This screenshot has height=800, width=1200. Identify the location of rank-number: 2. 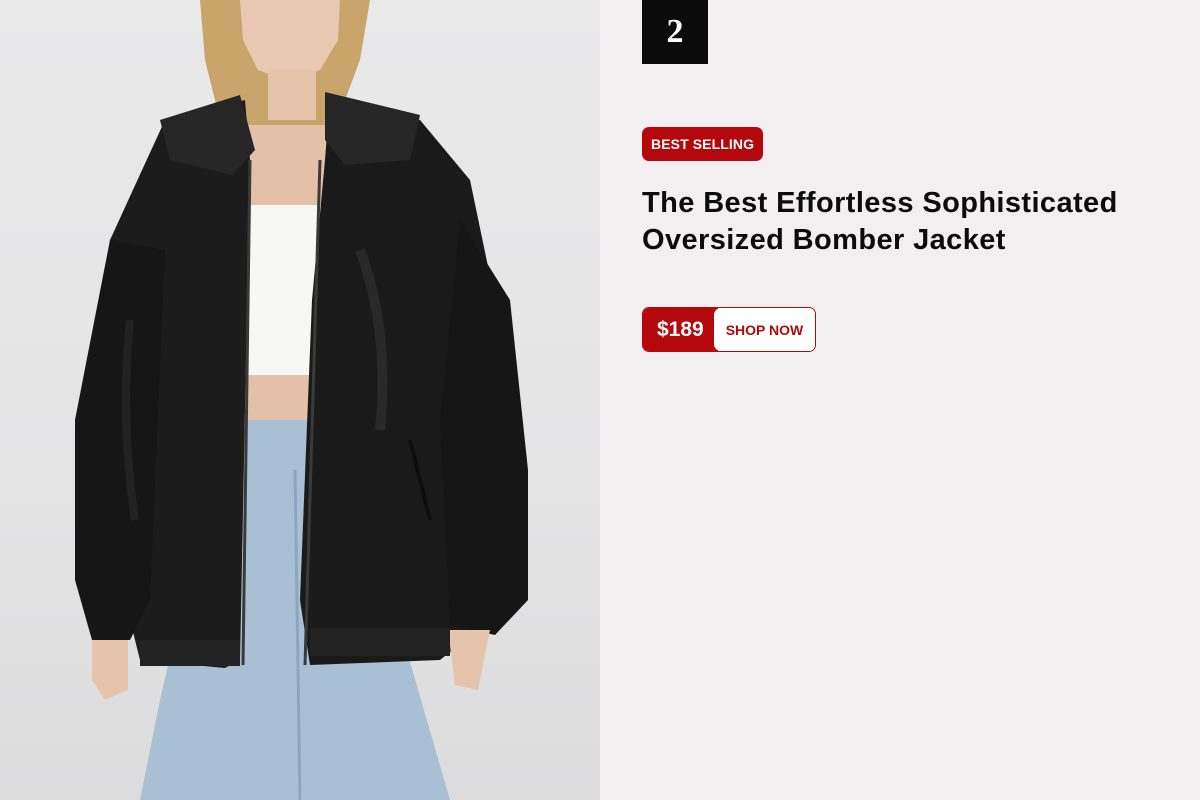
(675, 32).